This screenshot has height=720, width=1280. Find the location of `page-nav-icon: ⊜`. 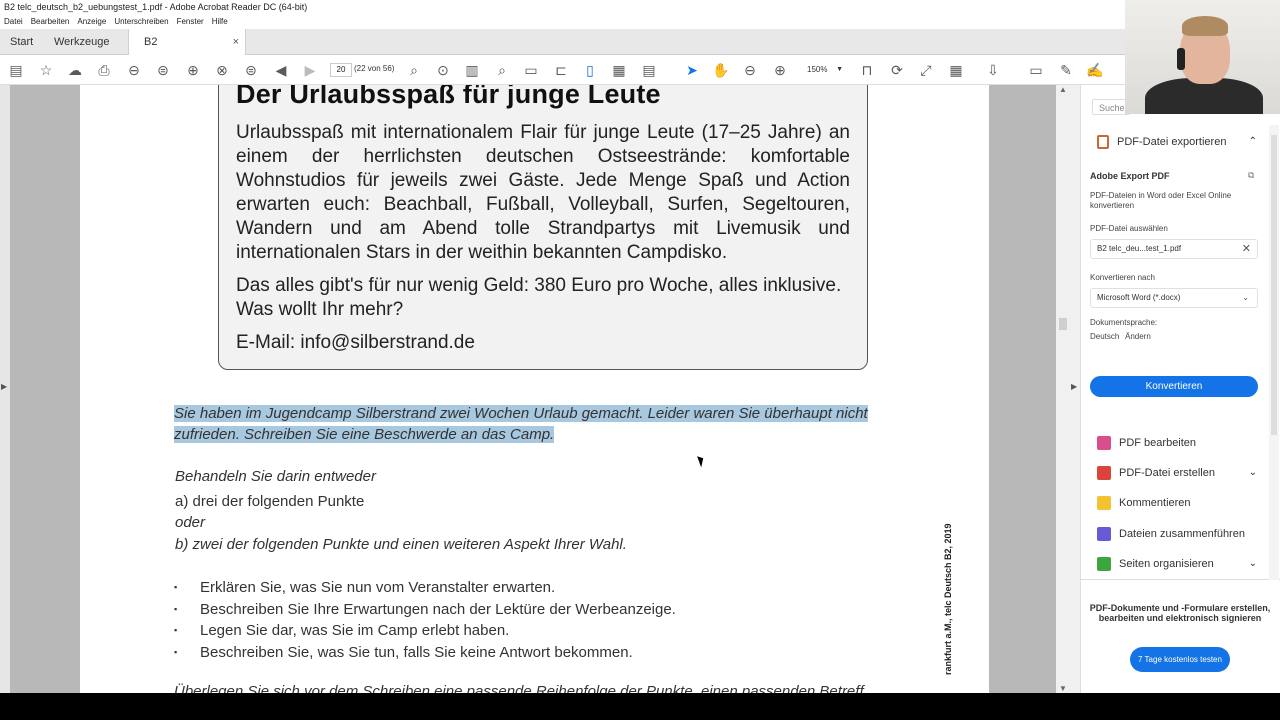

page-nav-icon: ⊜ is located at coordinates (251, 70).